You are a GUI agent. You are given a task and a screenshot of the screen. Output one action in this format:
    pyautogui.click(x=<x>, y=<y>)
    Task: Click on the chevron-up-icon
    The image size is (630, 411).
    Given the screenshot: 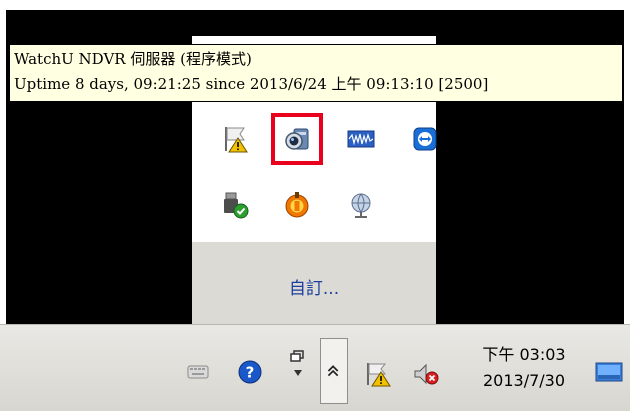 What is the action you would take?
    pyautogui.click(x=333, y=371)
    